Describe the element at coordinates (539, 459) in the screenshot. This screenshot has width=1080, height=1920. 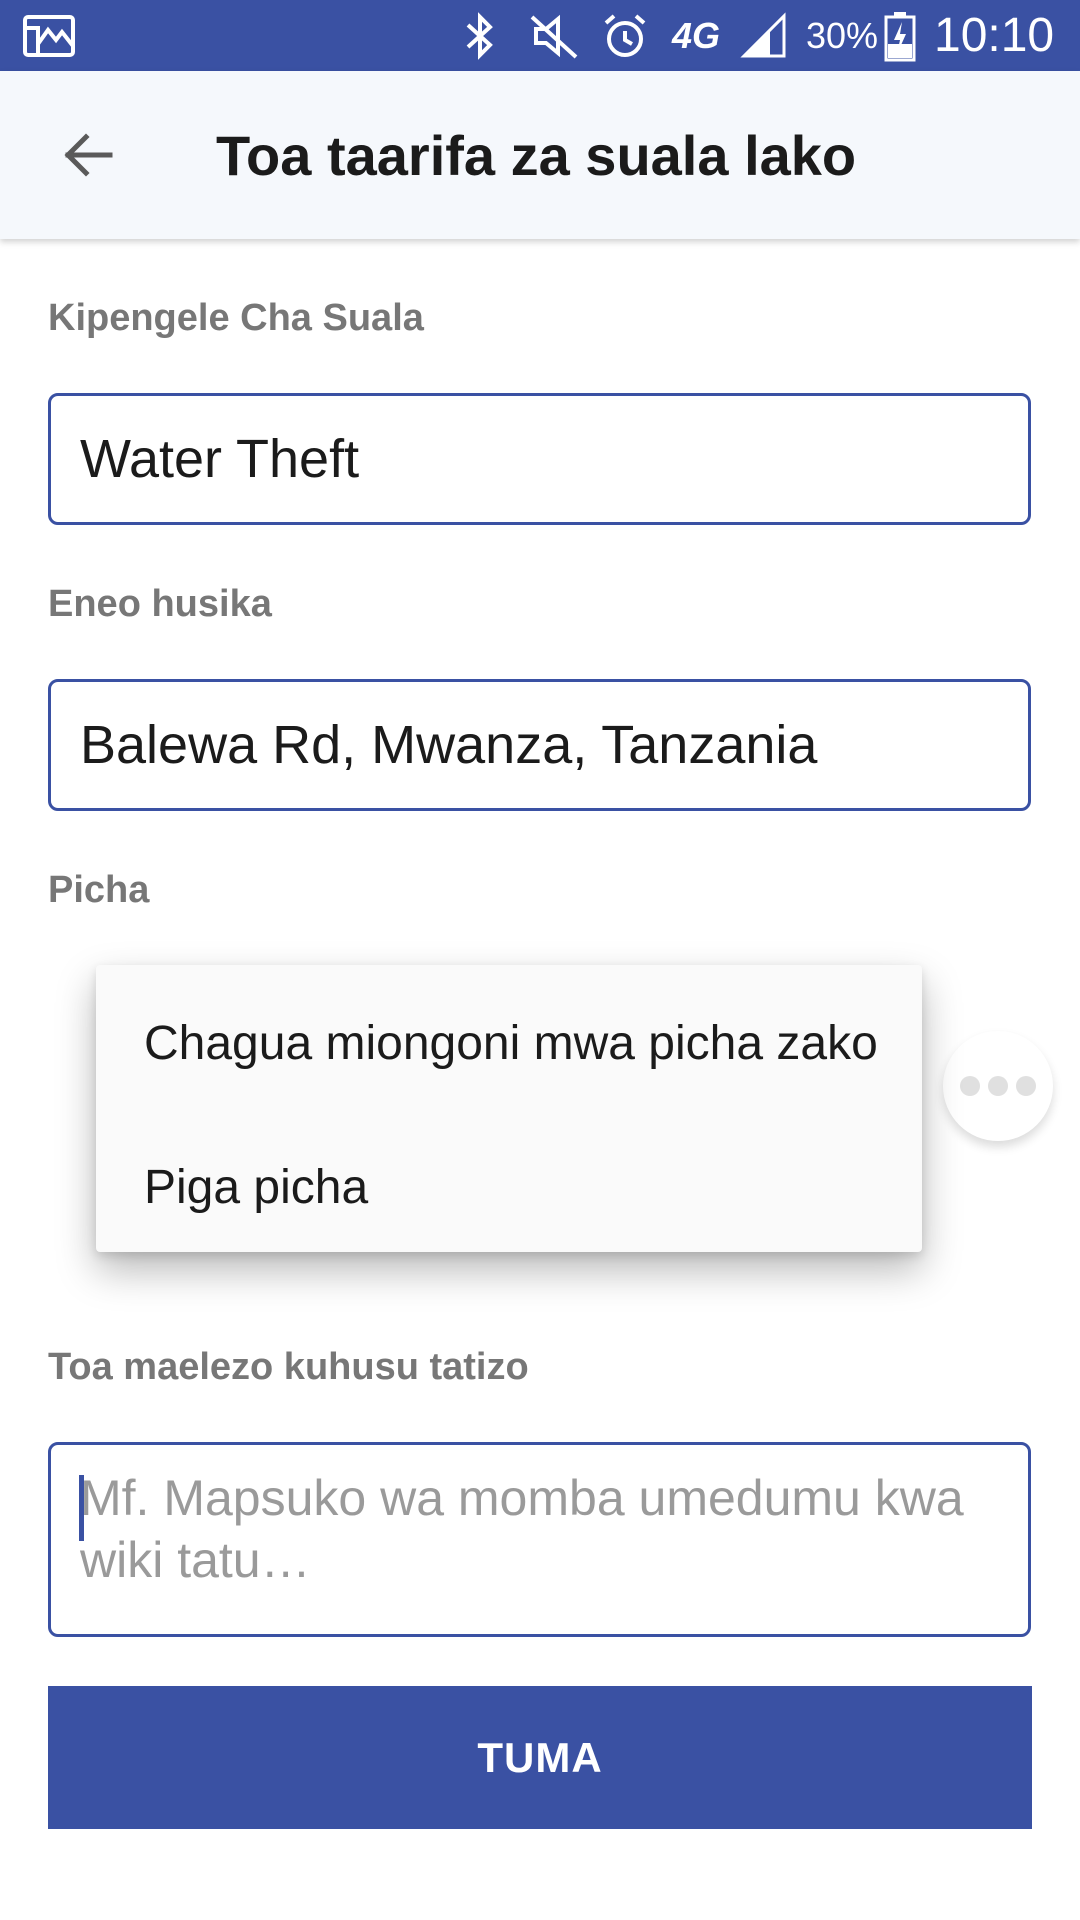
I see `category-field: Water Theft` at that location.